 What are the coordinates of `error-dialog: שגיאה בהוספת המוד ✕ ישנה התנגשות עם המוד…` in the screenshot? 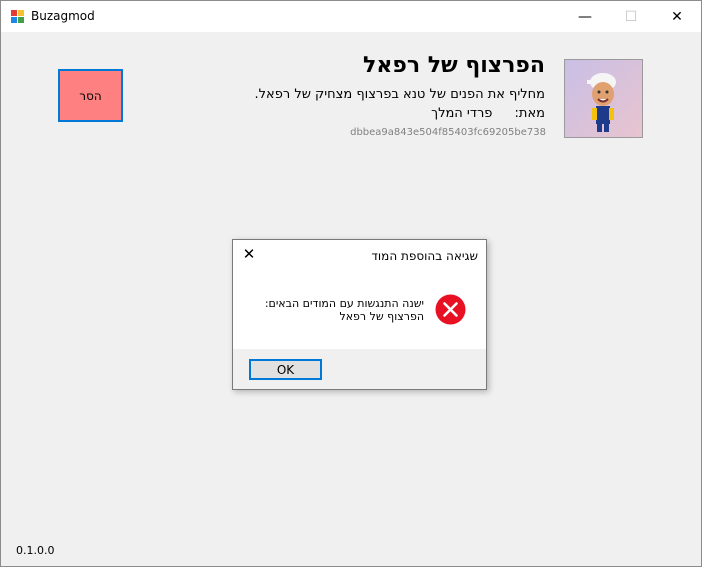 It's located at (359, 314).